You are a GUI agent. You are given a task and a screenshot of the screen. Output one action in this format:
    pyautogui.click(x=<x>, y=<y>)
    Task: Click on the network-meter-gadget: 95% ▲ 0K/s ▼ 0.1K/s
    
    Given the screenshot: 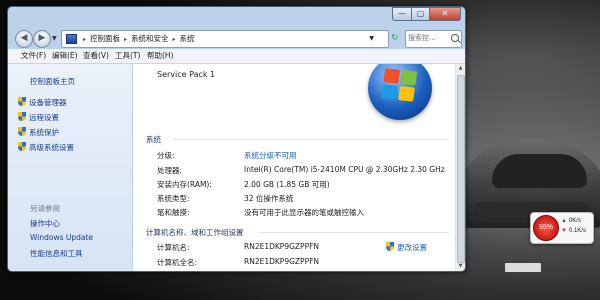 What is the action you would take?
    pyautogui.click(x=562, y=228)
    